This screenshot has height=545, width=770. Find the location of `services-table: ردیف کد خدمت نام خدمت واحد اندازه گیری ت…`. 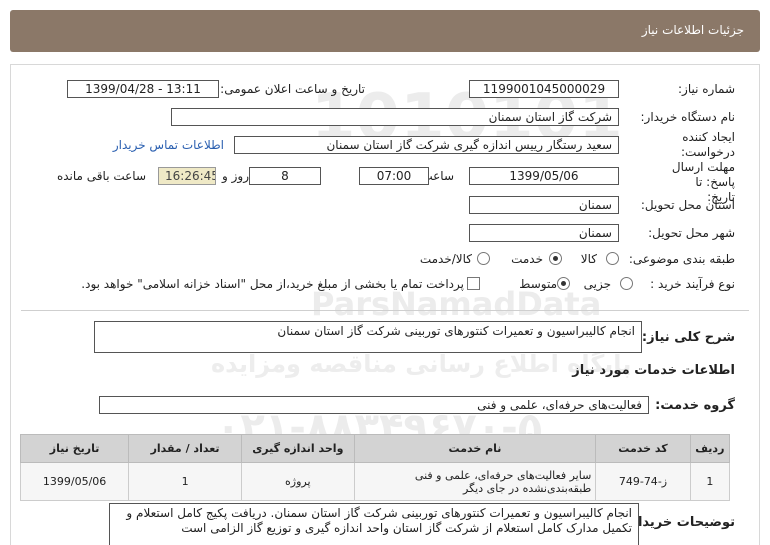

services-table: ردیف کد خدمت نام خدمت واحد اندازه گیری ت… is located at coordinates (375, 467).